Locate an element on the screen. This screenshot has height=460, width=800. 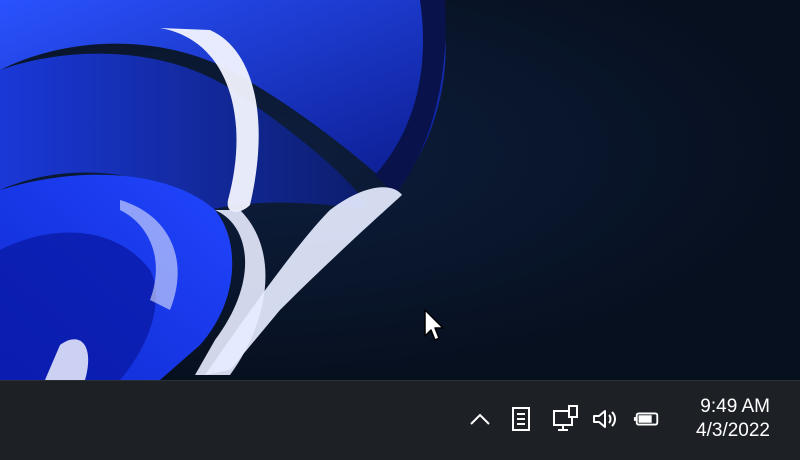
mouse-cursor-icon is located at coordinates (434, 325).